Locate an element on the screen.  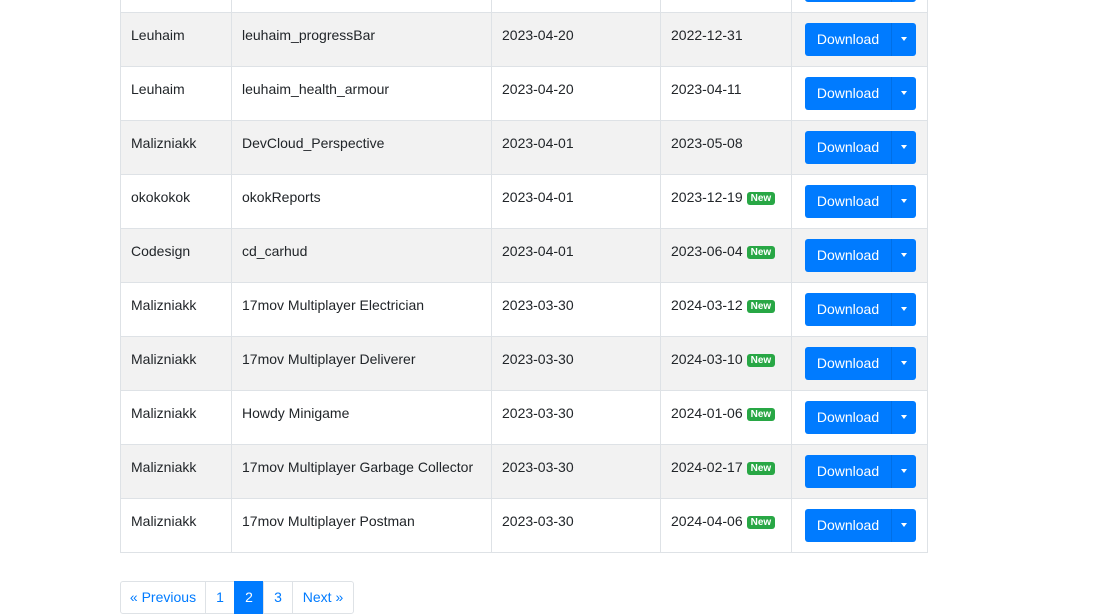
resource-name: 17mov Multiplayer Deliverer is located at coordinates (329, 359).